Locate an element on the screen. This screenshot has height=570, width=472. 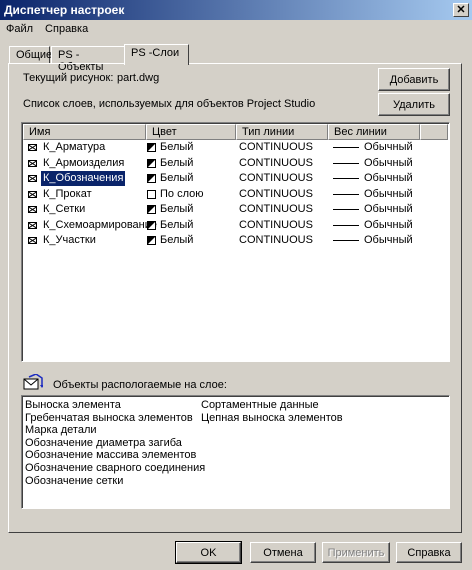
add-button: Добавить is located at coordinates (414, 79).